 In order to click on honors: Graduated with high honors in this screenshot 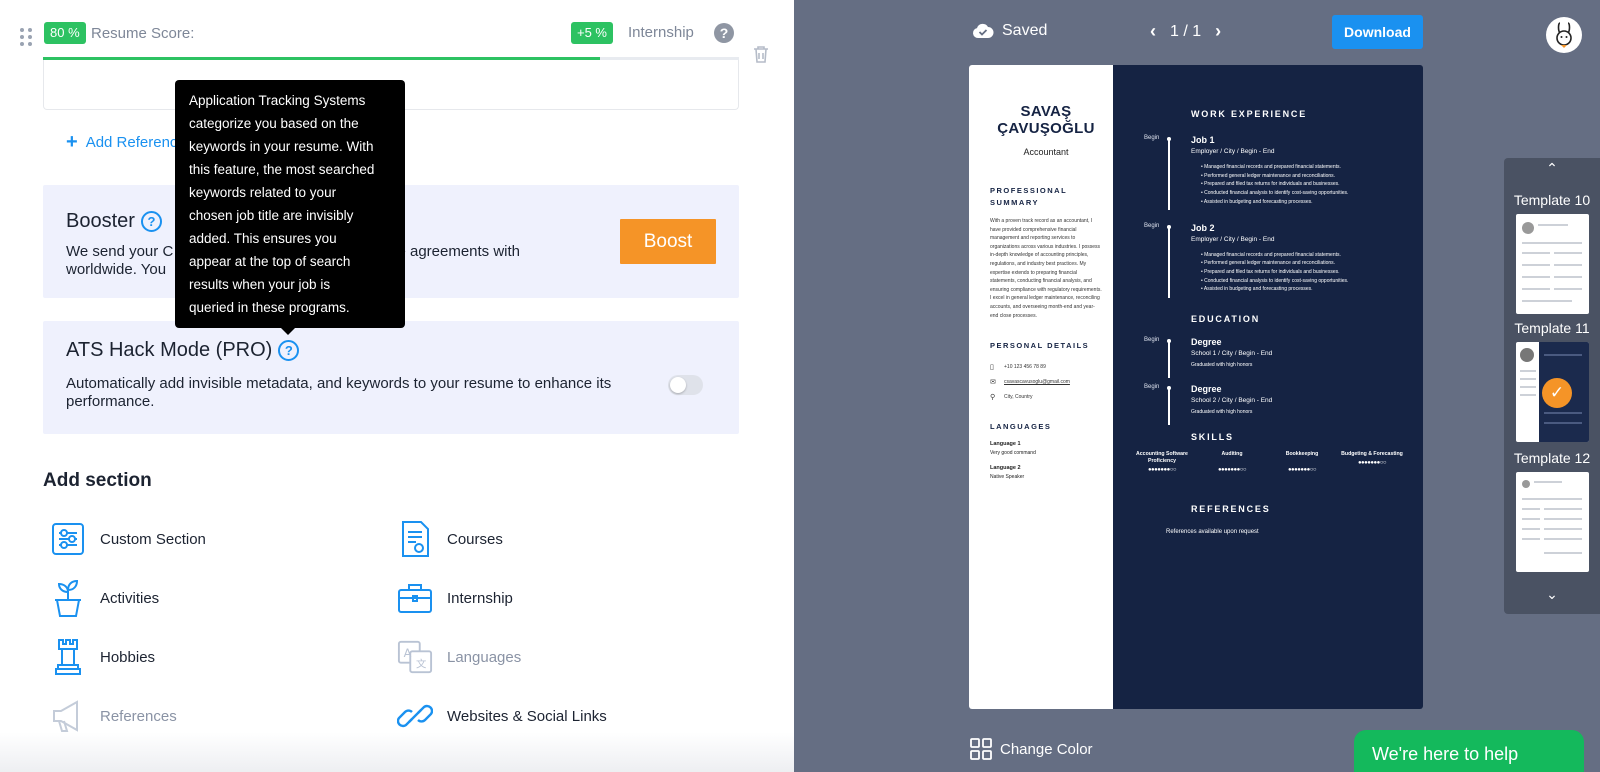, I will do `click(1222, 412)`.